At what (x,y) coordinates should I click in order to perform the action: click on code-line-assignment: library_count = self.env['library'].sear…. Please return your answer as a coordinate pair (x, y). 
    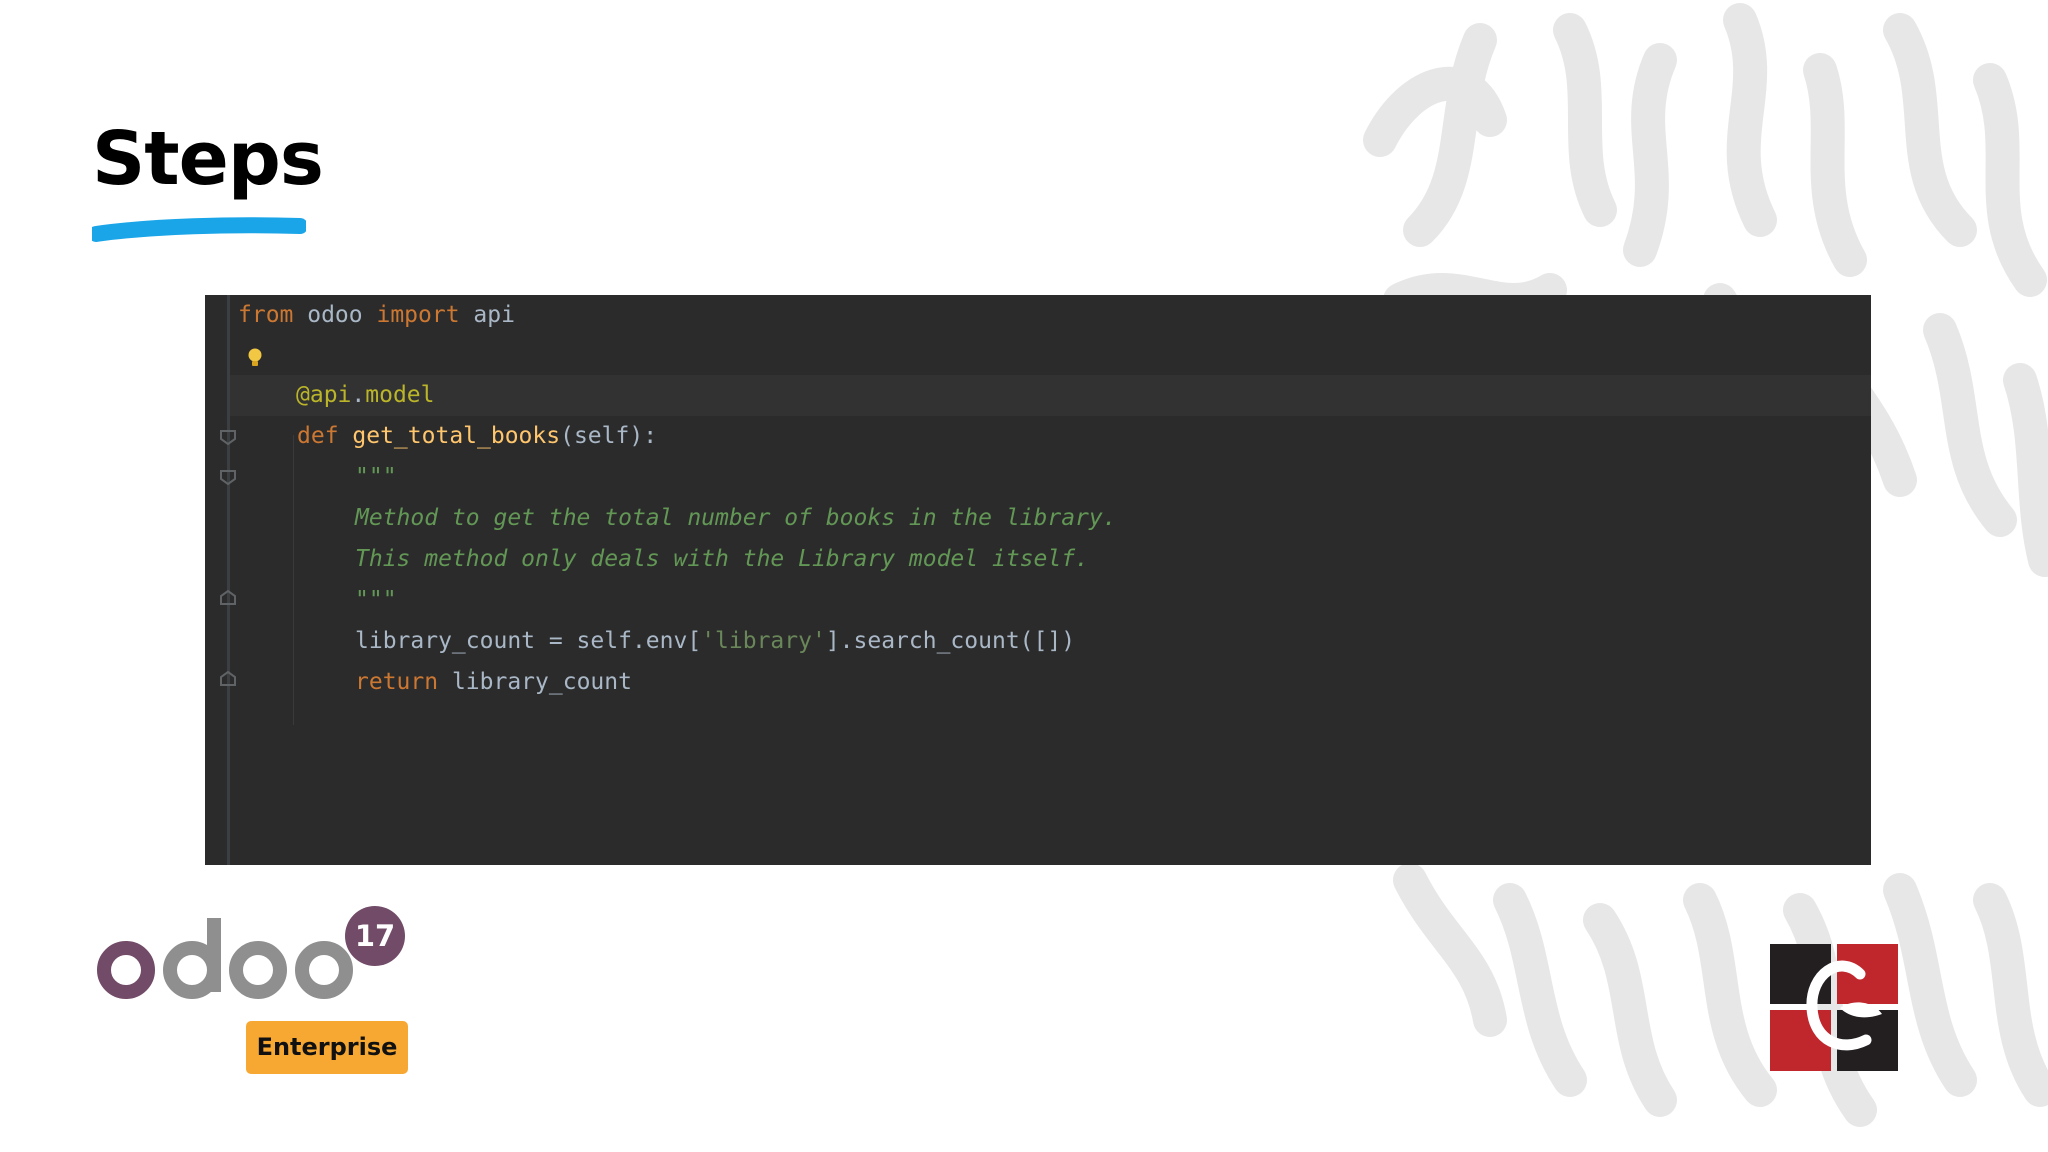
    Looking at the image, I should click on (715, 641).